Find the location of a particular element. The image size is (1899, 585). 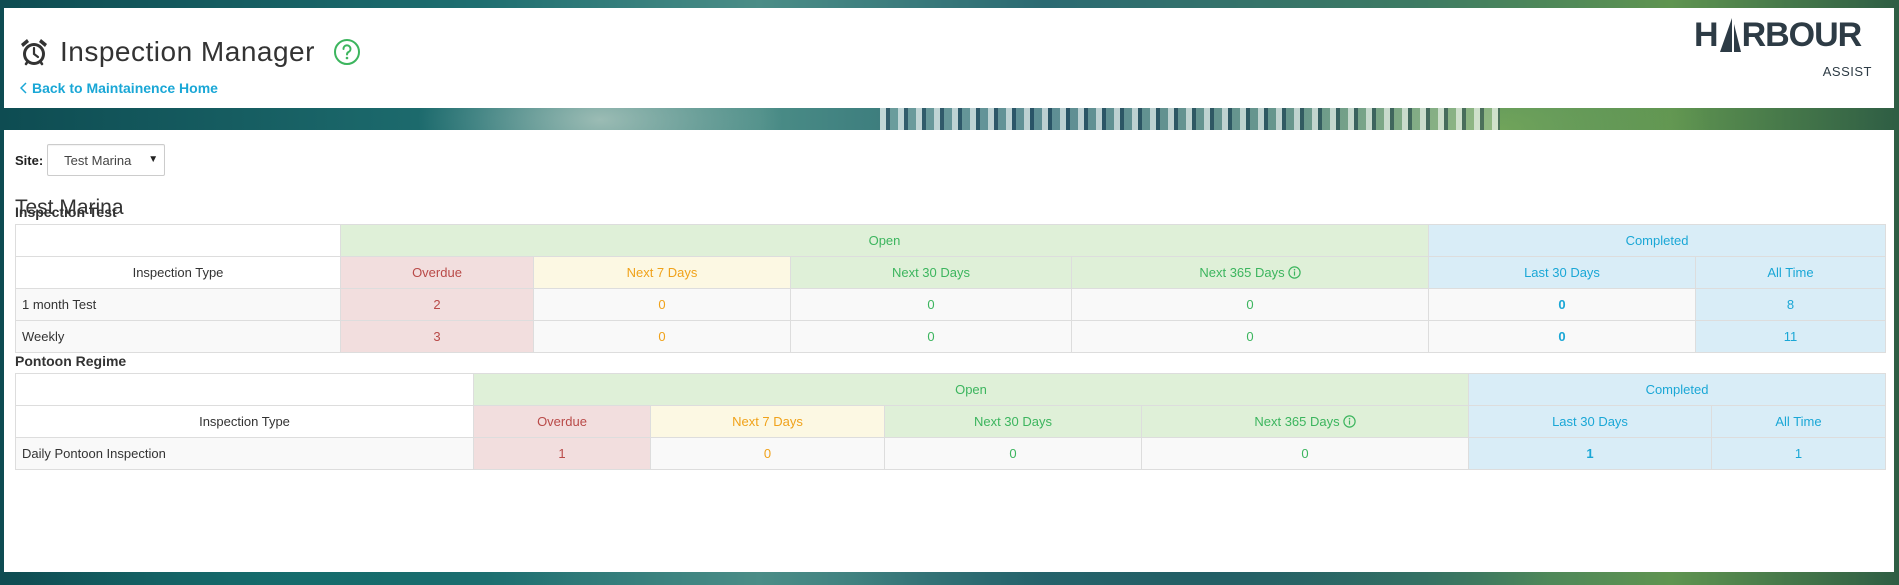

chevron-left-icon is located at coordinates (23, 88).